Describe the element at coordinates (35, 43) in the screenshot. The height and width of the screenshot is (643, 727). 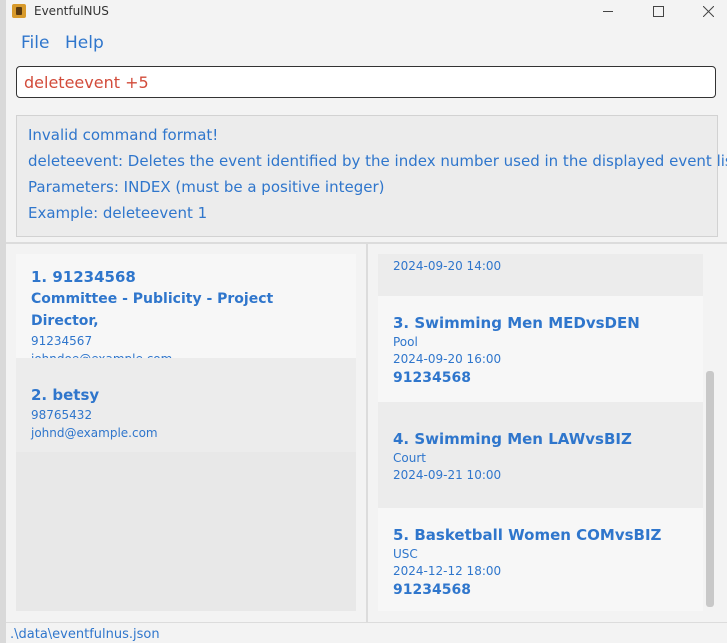
I see `menu-file: File` at that location.